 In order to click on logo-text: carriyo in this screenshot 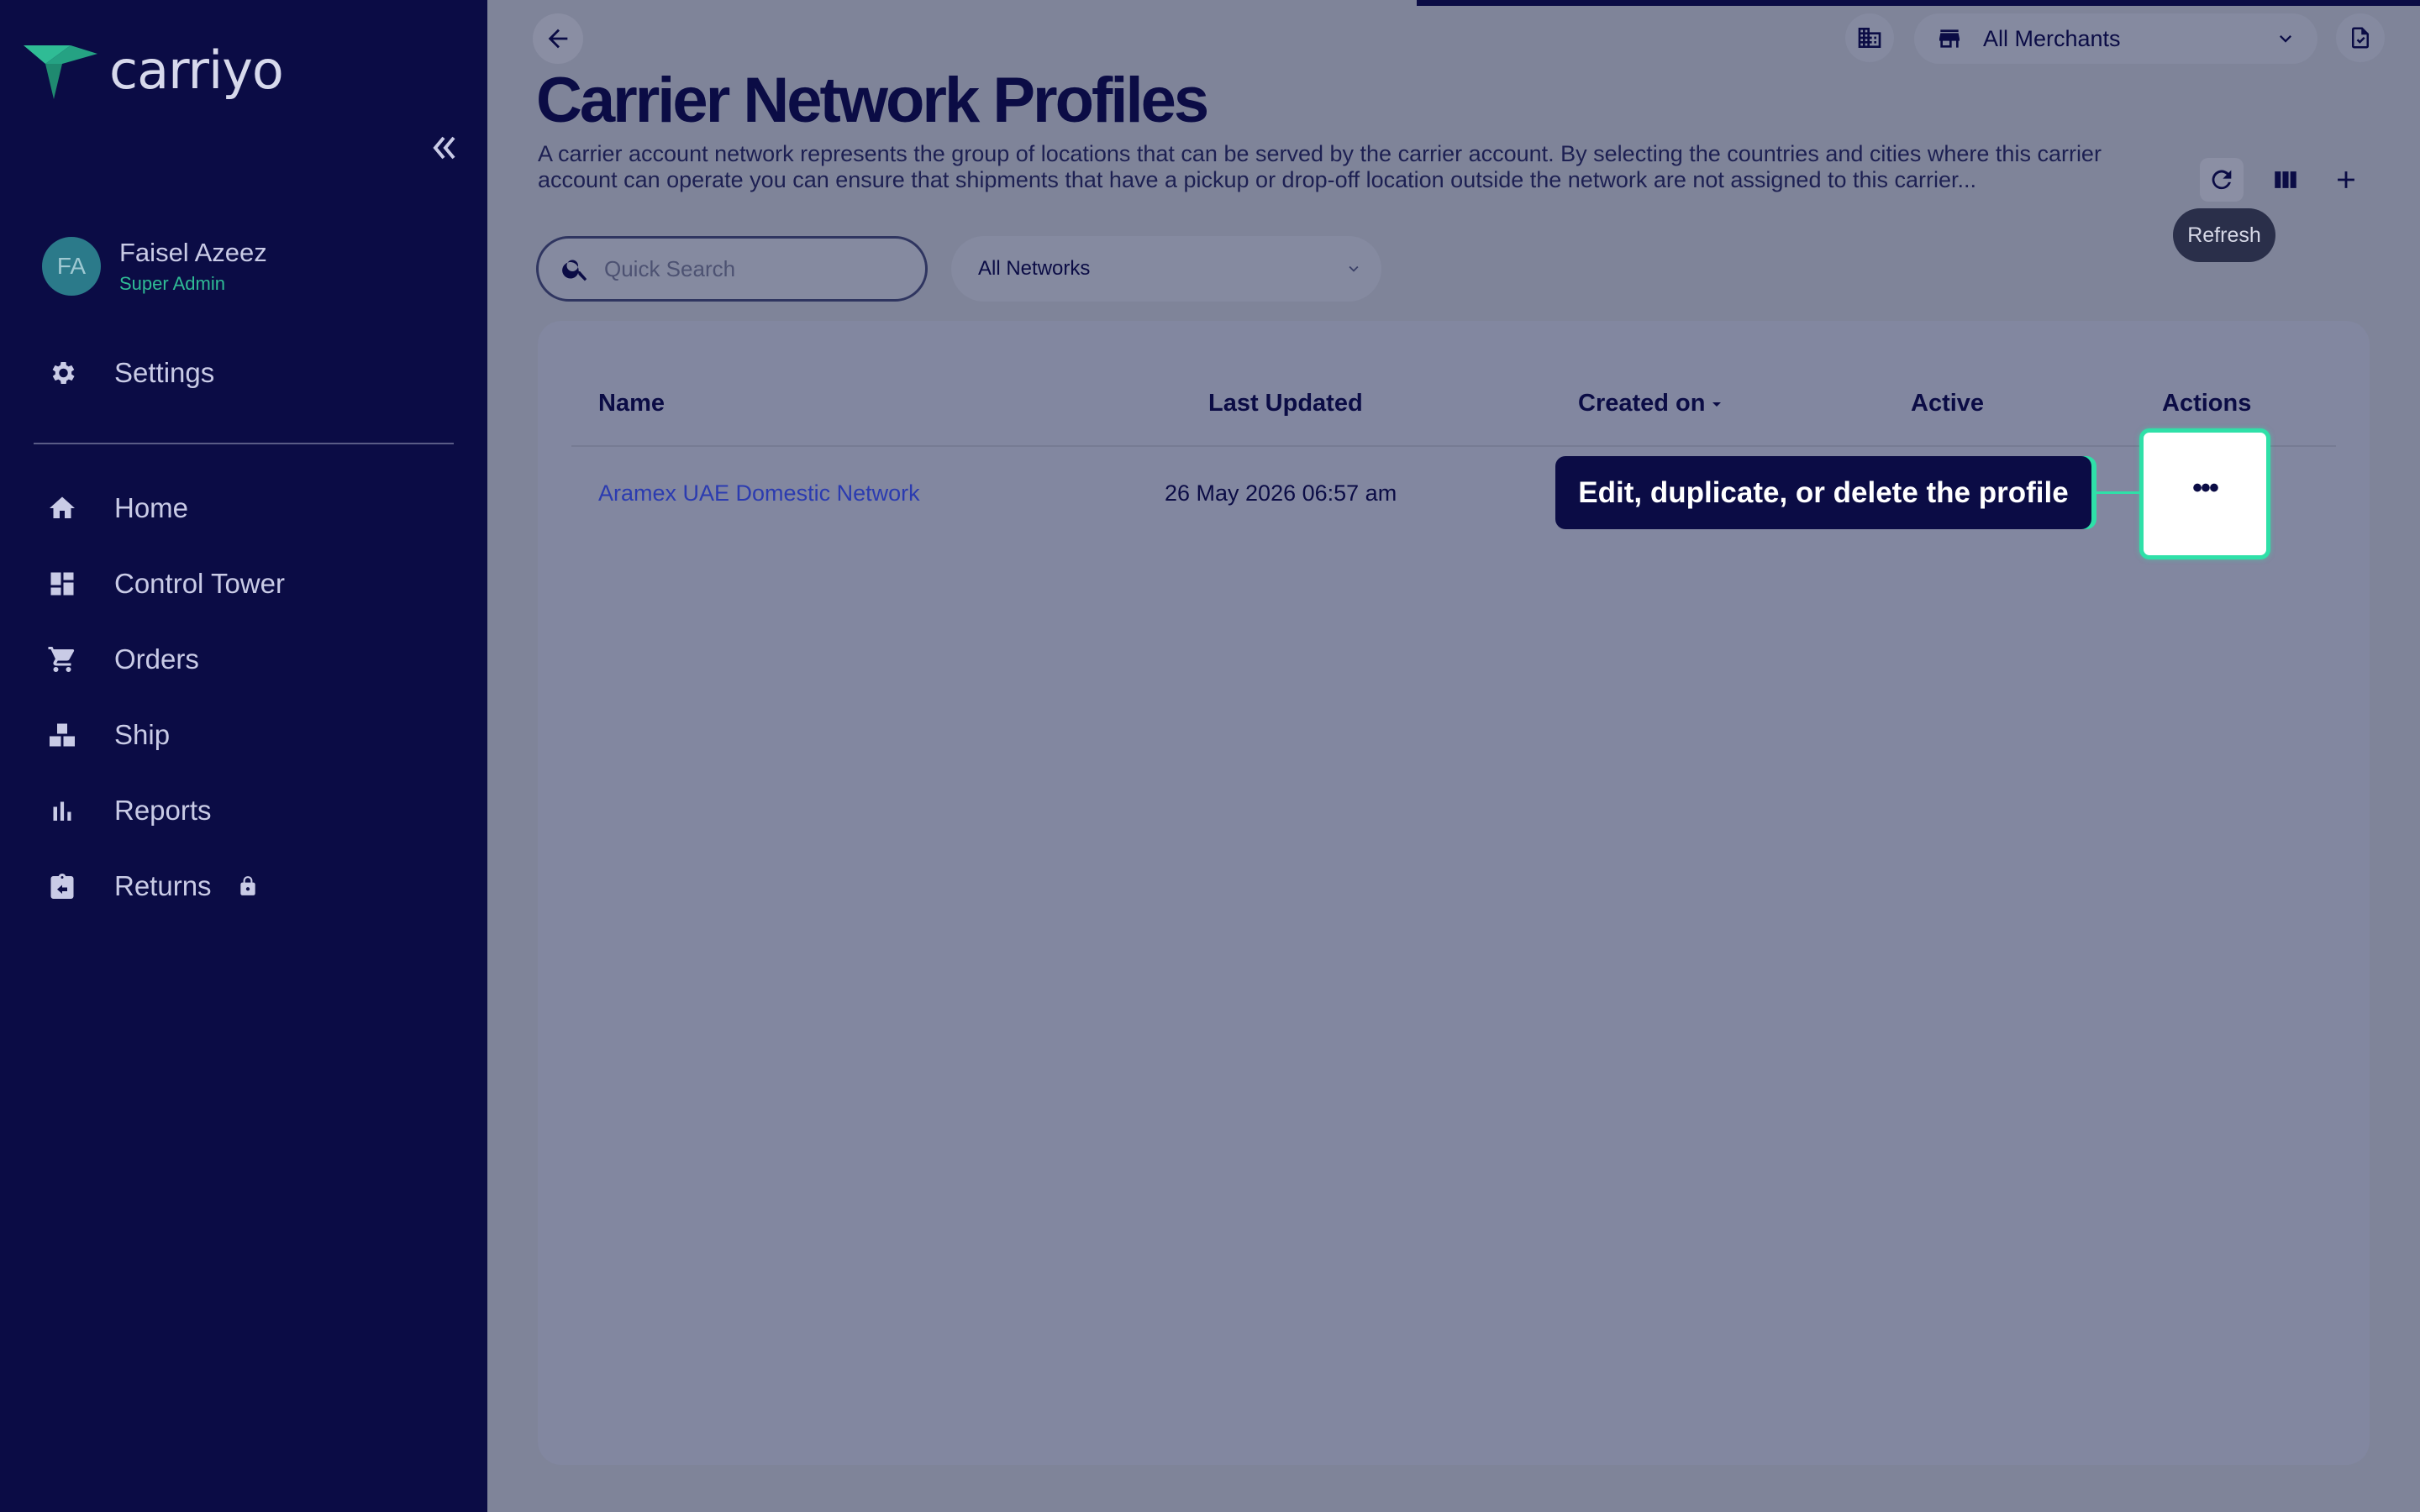, I will do `click(196, 70)`.